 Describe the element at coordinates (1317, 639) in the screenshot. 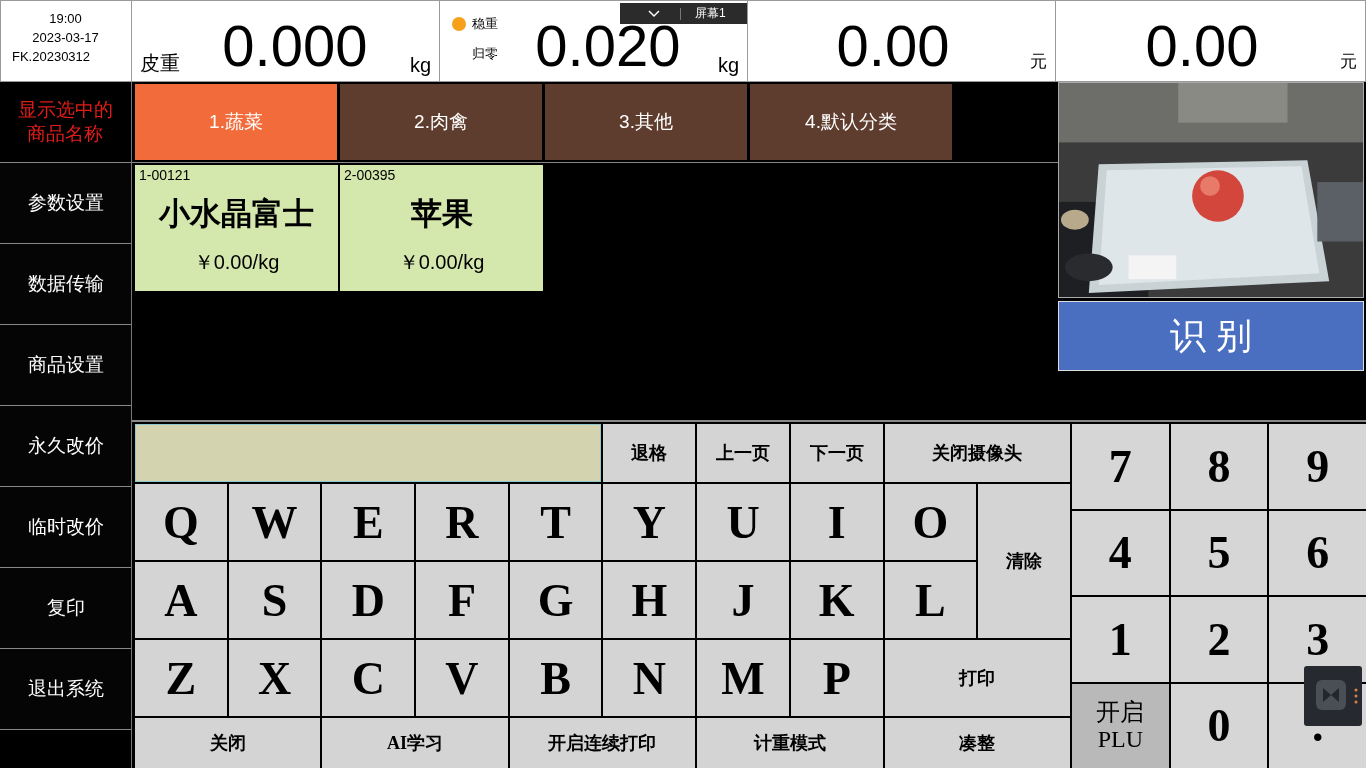

I see `numpad-key: 3` at that location.